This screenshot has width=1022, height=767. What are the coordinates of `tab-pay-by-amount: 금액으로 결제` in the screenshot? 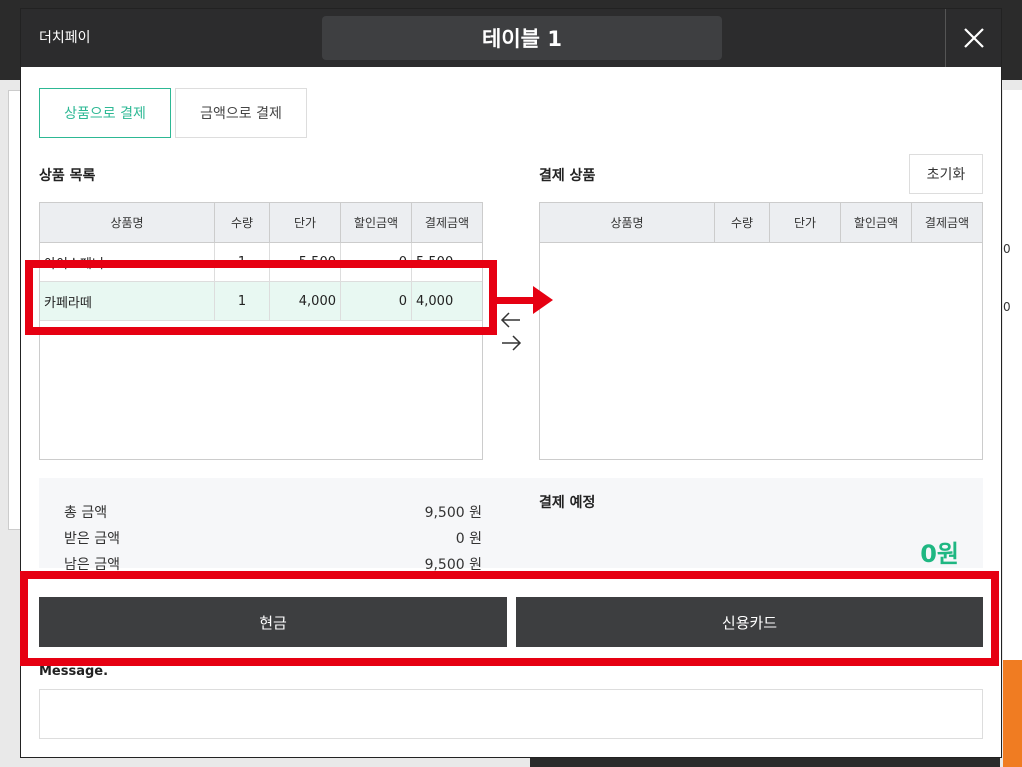 It's located at (241, 113).